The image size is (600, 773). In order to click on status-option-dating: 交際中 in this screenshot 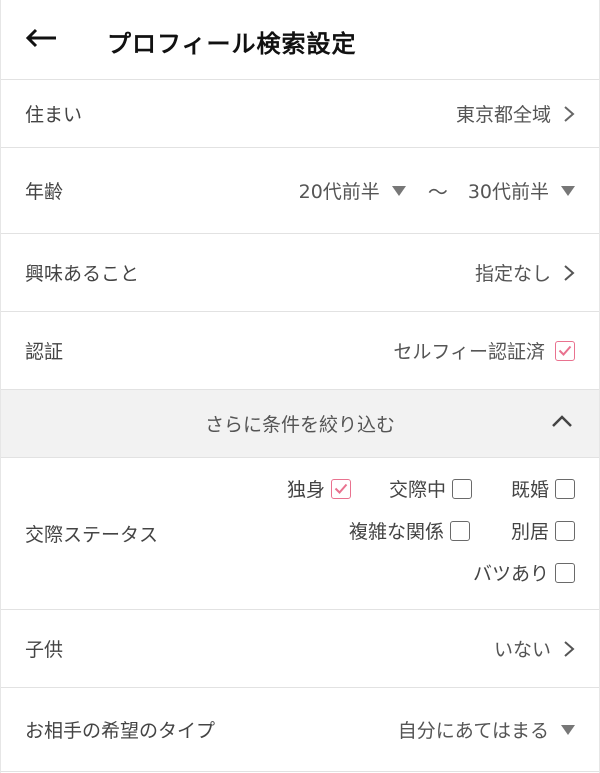, I will do `click(431, 488)`.